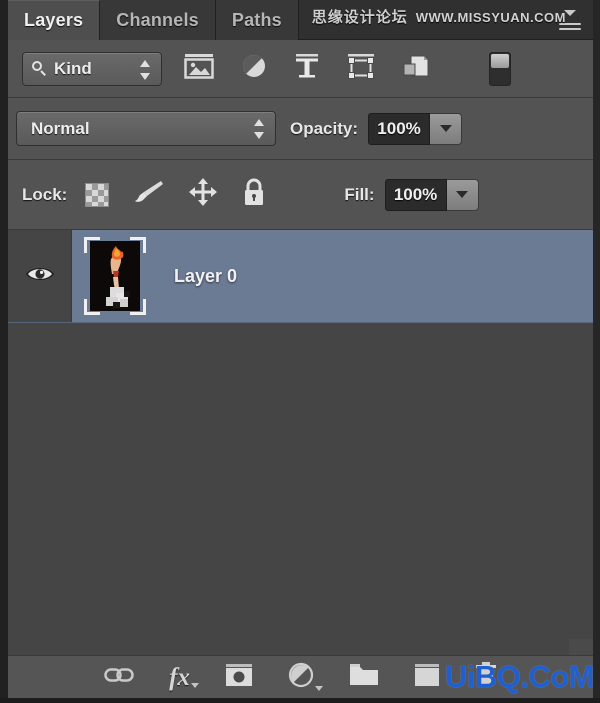  Describe the element at coordinates (324, 128) in the screenshot. I see `opacity-label: Opacity:` at that location.